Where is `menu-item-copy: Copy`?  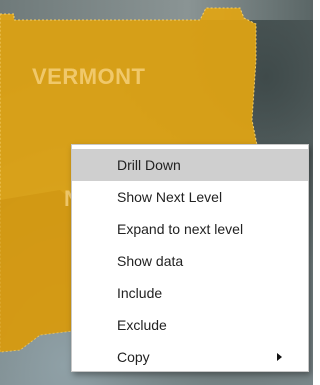 menu-item-copy: Copy is located at coordinates (190, 357).